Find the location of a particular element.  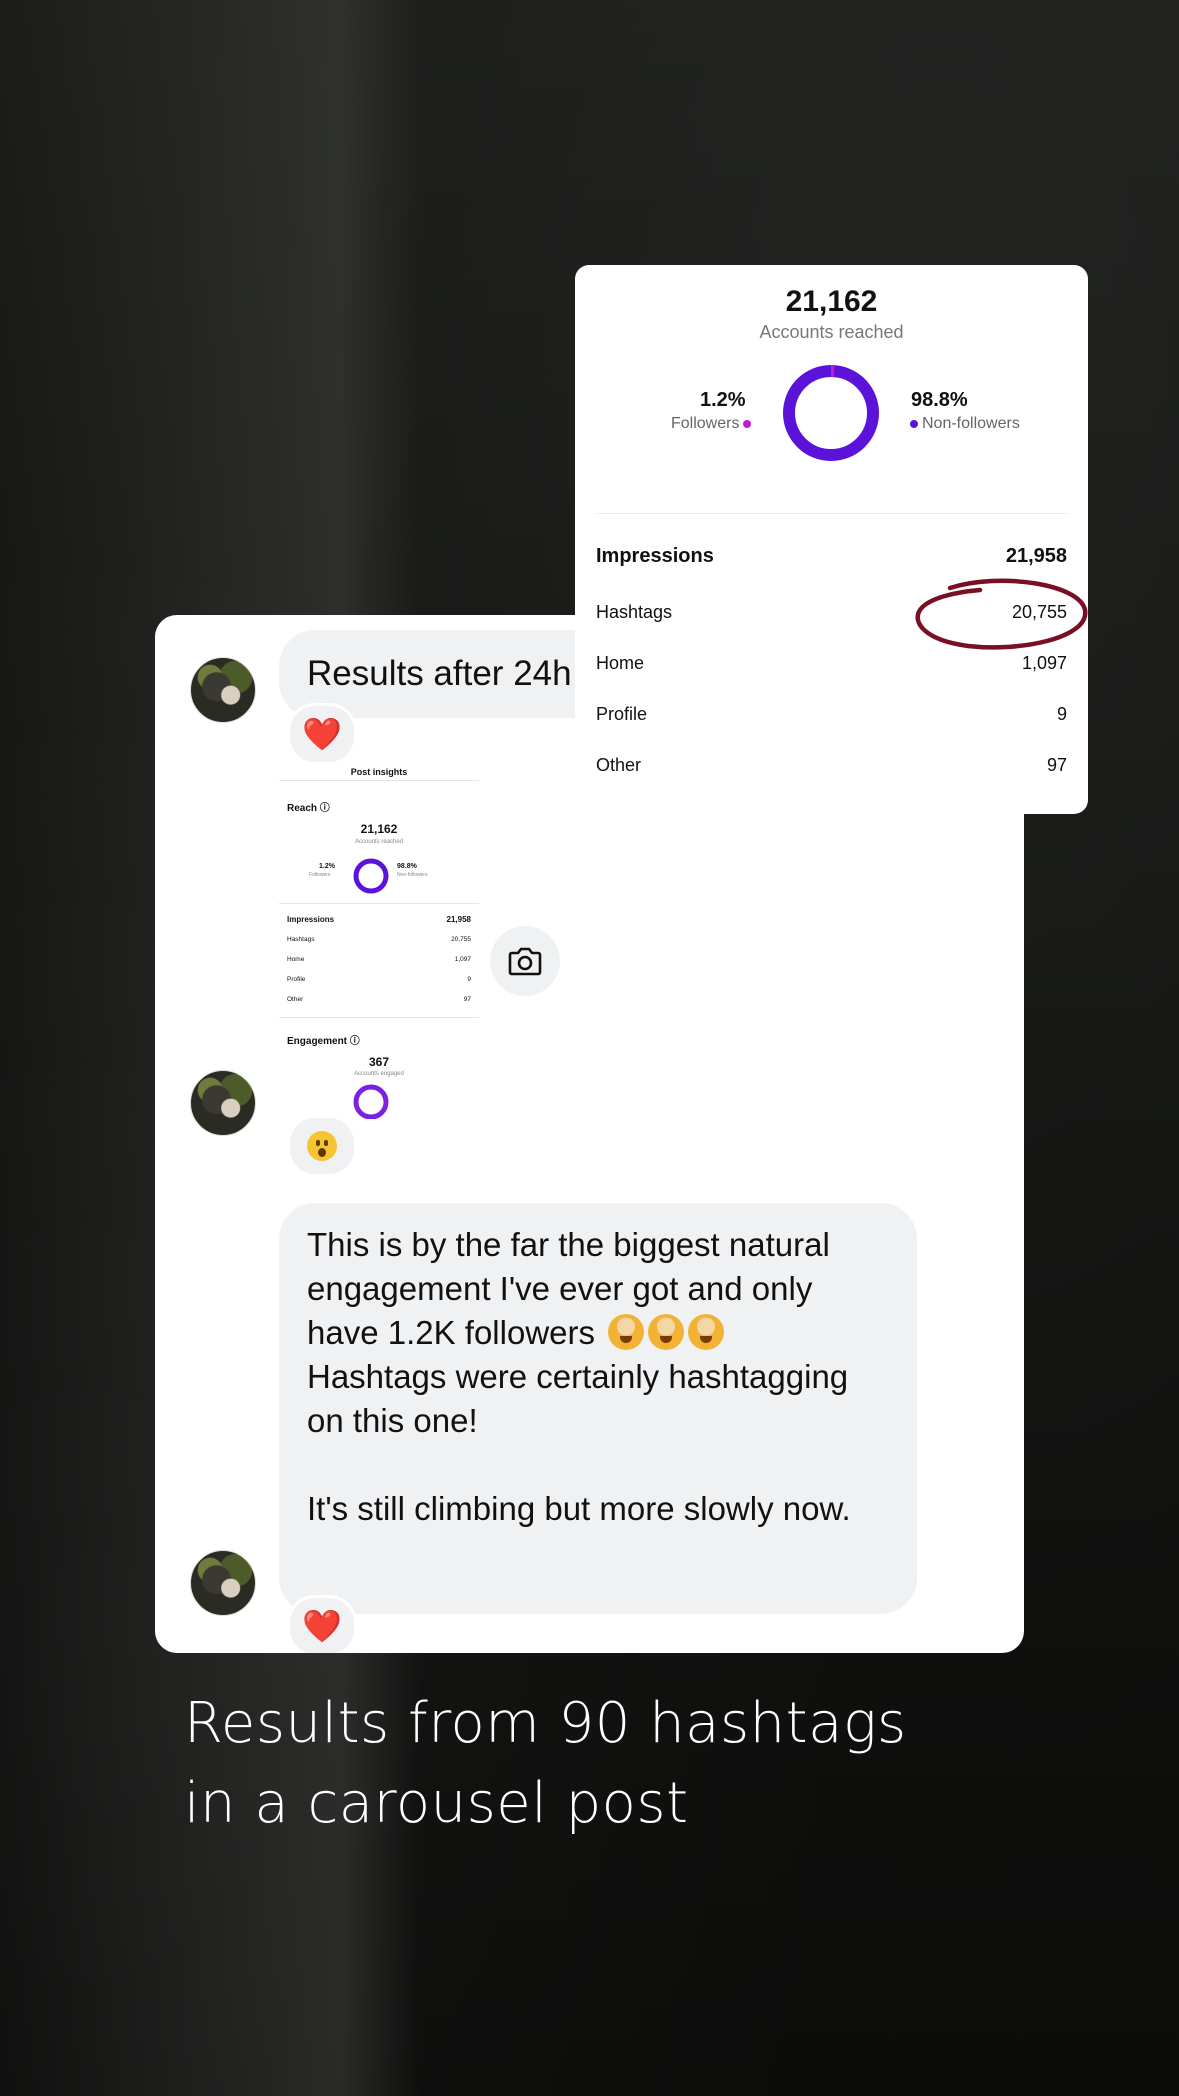

non-followers-dot is located at coordinates (914, 424).